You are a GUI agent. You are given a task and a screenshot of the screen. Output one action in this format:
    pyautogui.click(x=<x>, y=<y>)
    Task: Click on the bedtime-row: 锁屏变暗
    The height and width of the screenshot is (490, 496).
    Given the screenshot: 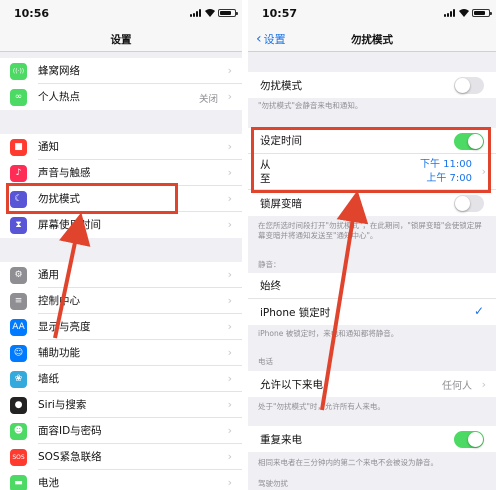 What is the action you would take?
    pyautogui.click(x=372, y=203)
    